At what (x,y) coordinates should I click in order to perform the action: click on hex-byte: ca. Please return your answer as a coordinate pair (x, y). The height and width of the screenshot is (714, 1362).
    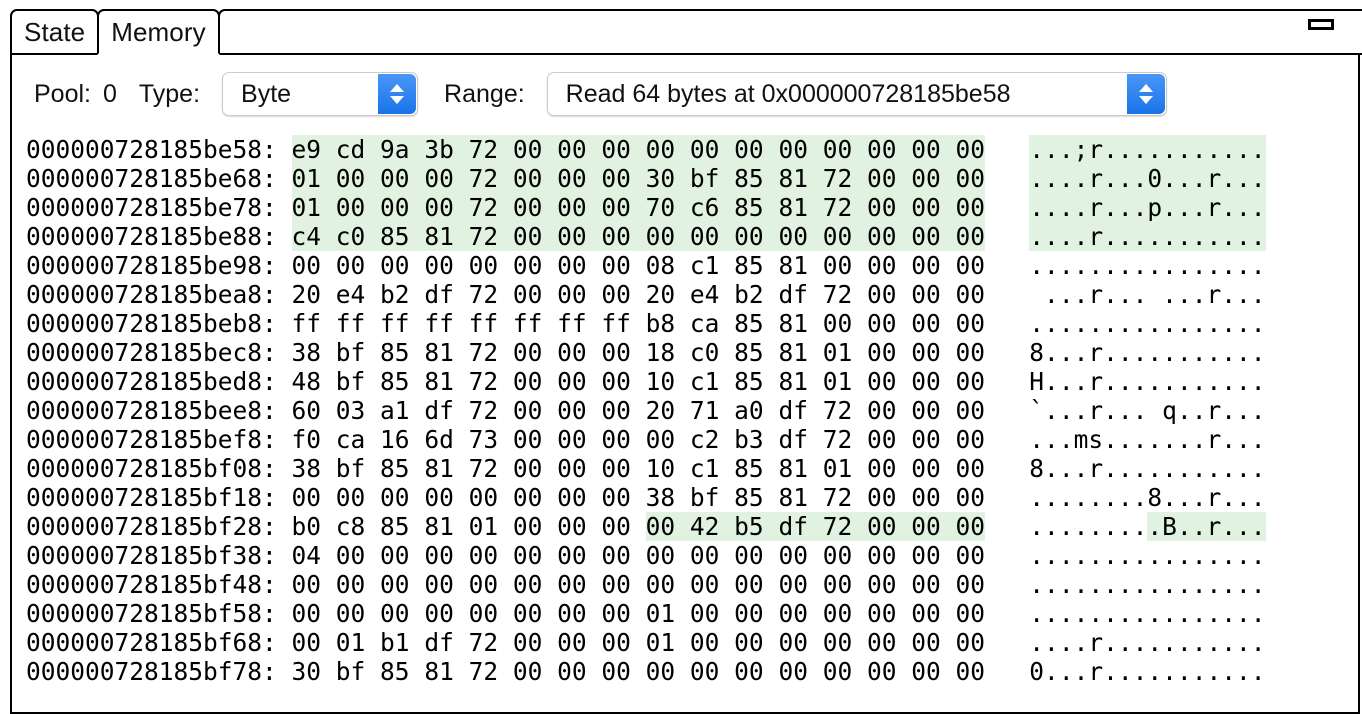
    Looking at the image, I should click on (358, 439).